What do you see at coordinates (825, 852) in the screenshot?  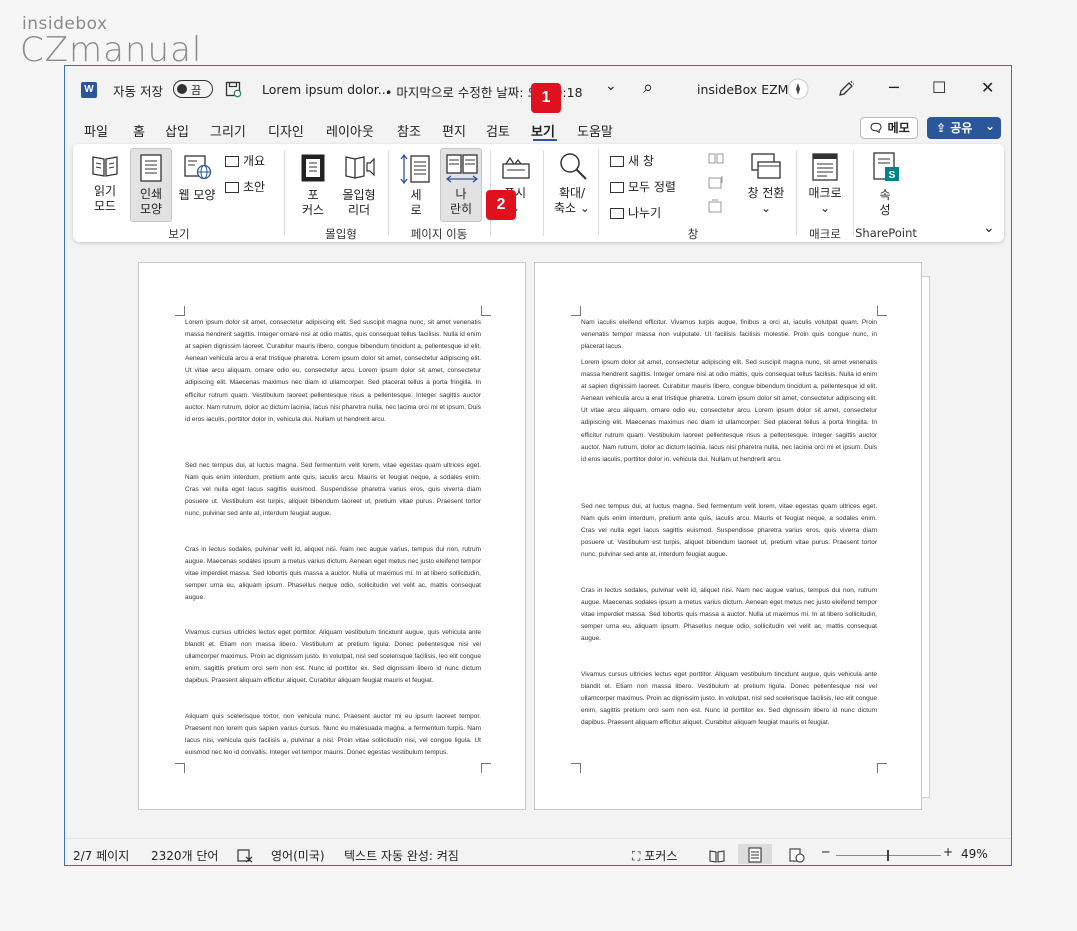 I see `zoom-out-button: ─` at bounding box center [825, 852].